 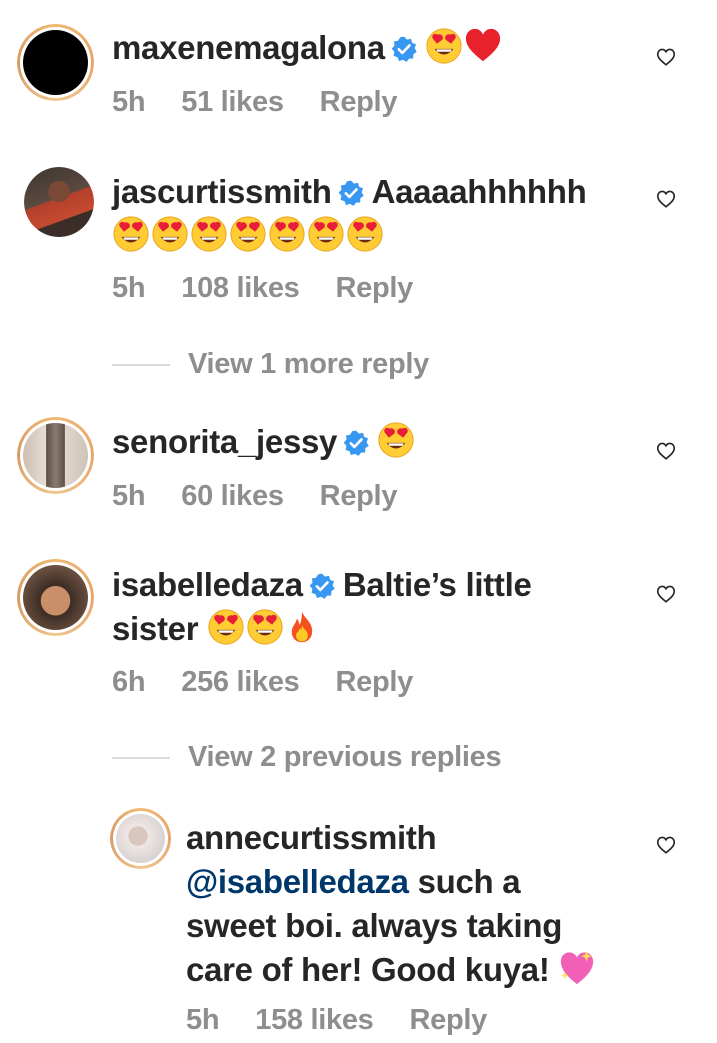 I want to click on likes-count: 51 likes, so click(x=232, y=102).